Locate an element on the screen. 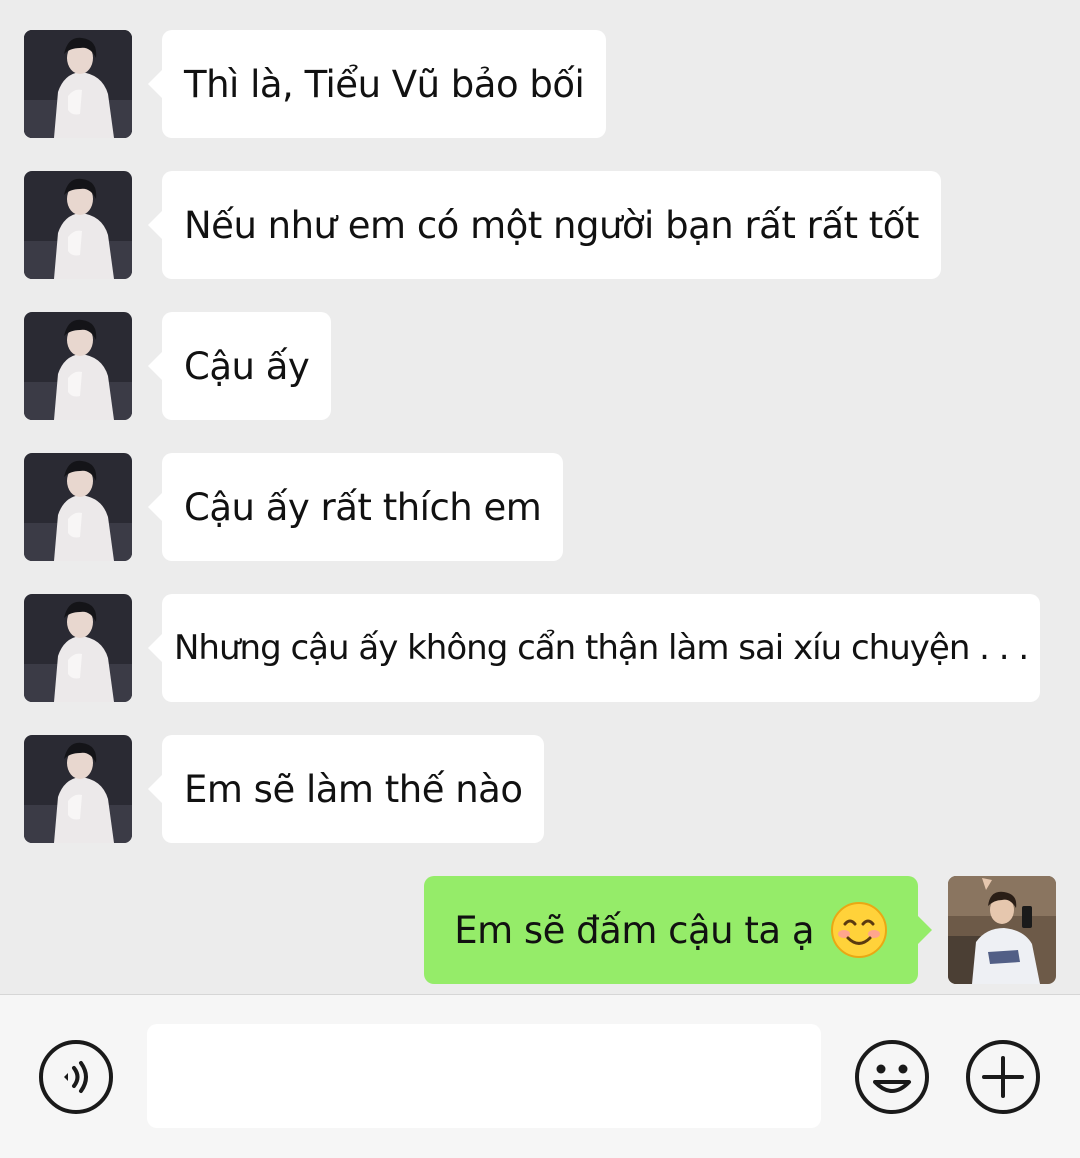  voice-input-icon is located at coordinates (76, 1077).